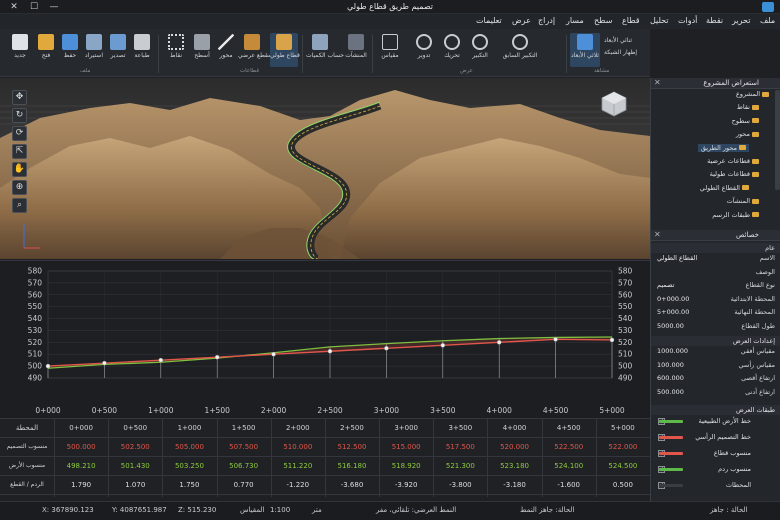 The image size is (780, 520). What do you see at coordinates (625, 271) in the screenshot?
I see `y-tick-label-right: 580` at bounding box center [625, 271].